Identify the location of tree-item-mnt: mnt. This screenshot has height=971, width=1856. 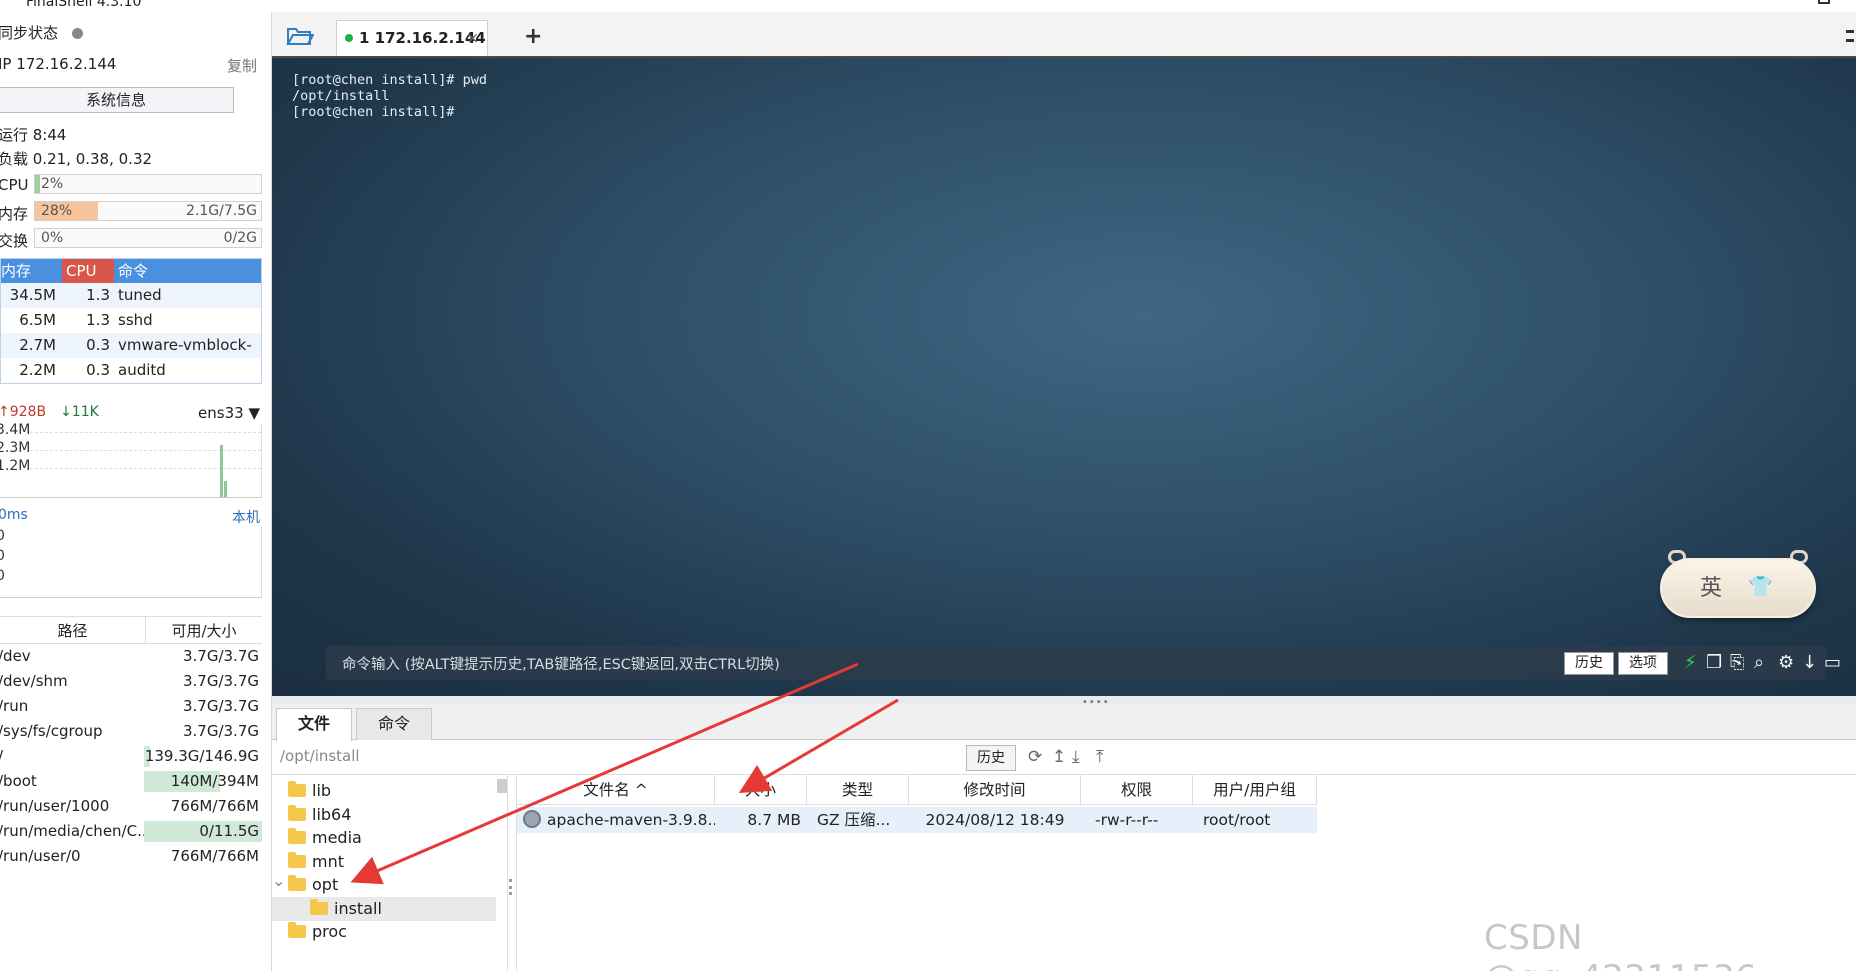
(384, 862).